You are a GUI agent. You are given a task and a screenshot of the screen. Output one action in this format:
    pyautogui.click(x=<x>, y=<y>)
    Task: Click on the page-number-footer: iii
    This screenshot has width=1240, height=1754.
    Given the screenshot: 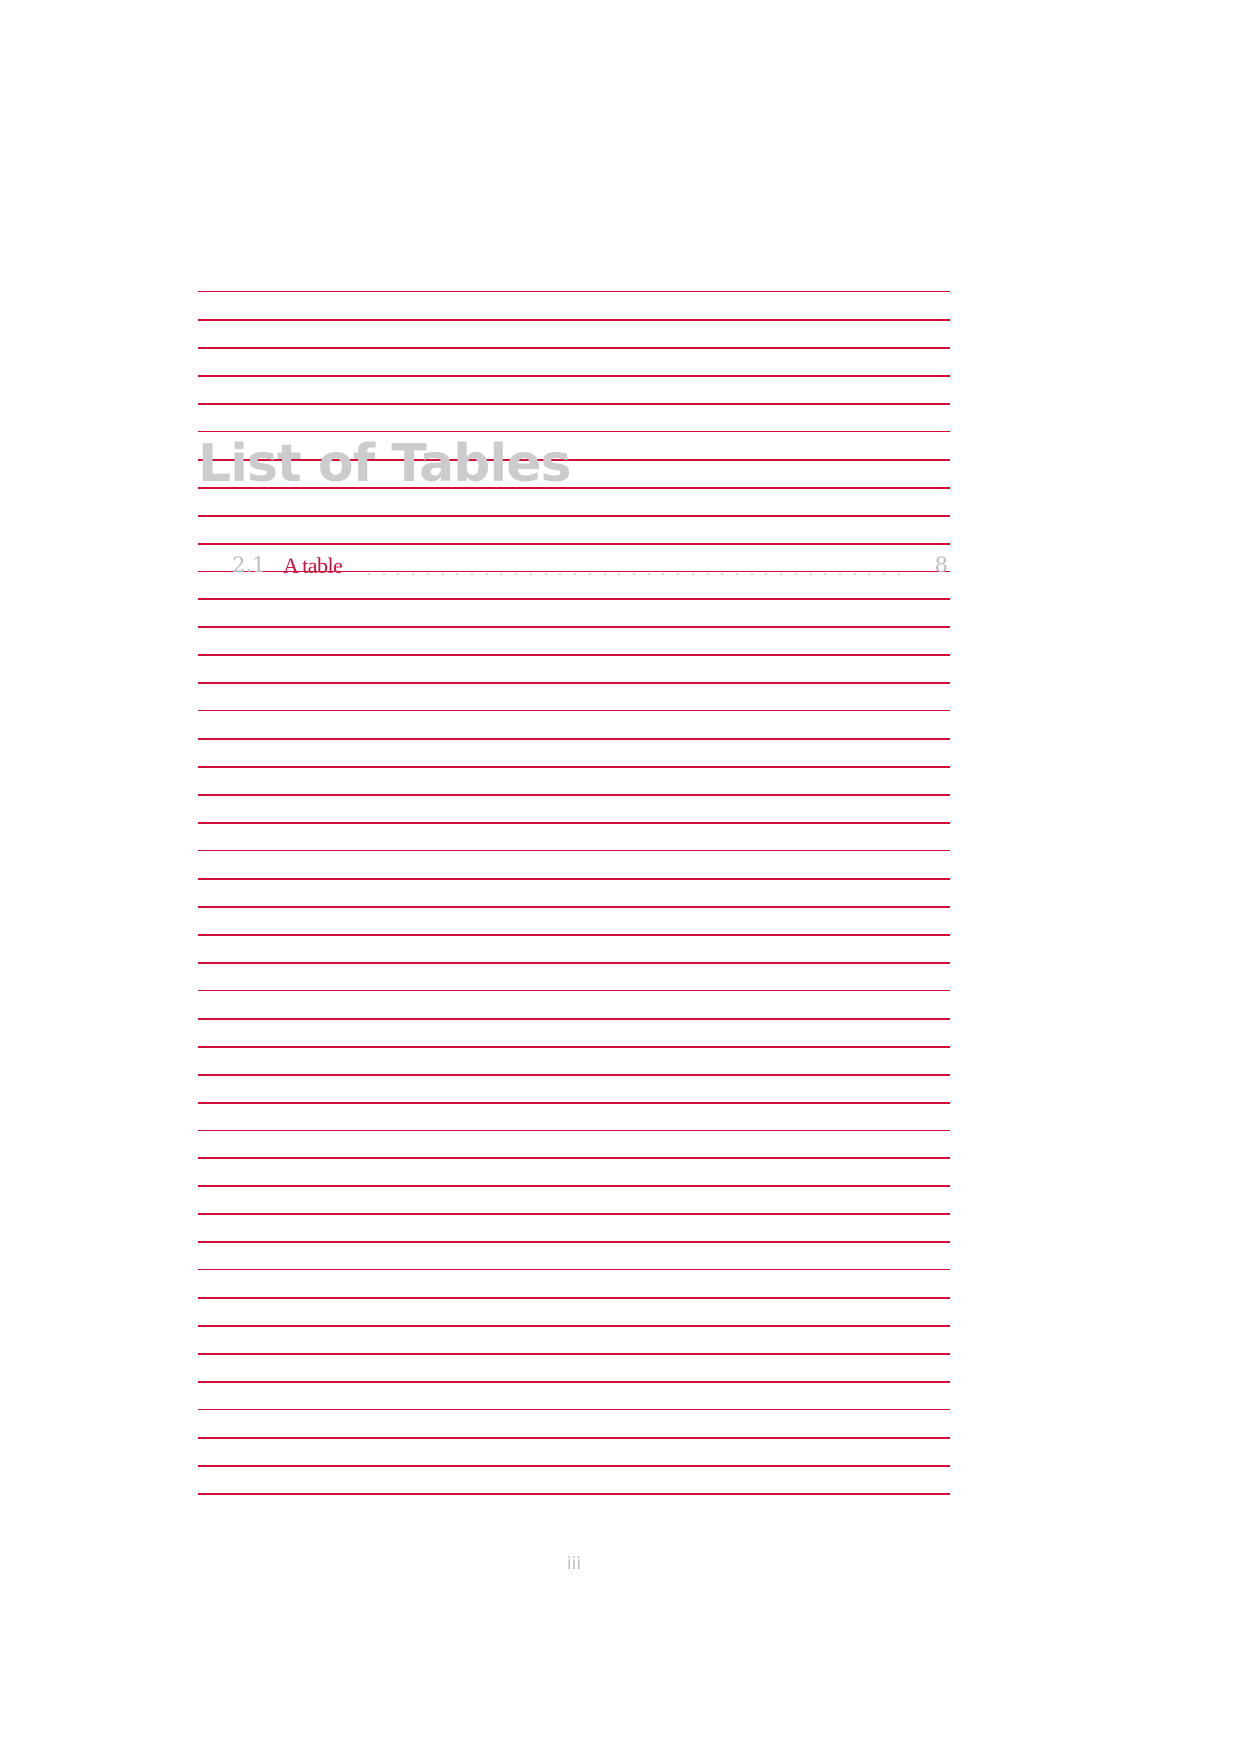 What is the action you would take?
    pyautogui.click(x=574, y=1564)
    